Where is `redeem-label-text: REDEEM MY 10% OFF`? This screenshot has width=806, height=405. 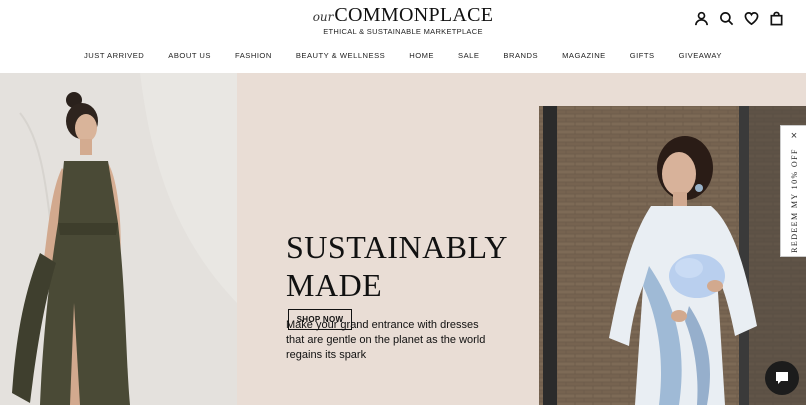 redeem-label-text: REDEEM MY 10% OFF is located at coordinates (794, 200).